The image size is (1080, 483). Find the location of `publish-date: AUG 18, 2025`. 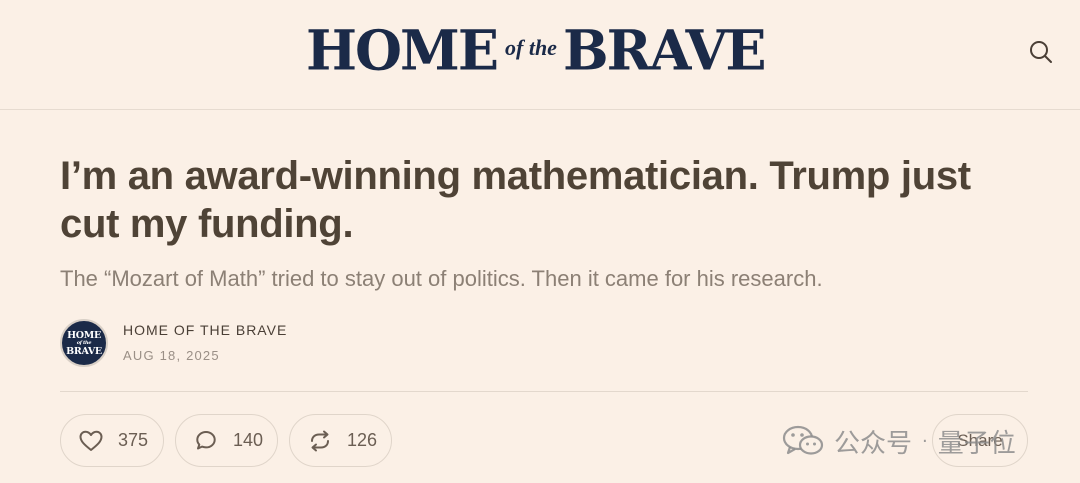

publish-date: AUG 18, 2025 is located at coordinates (171, 355).